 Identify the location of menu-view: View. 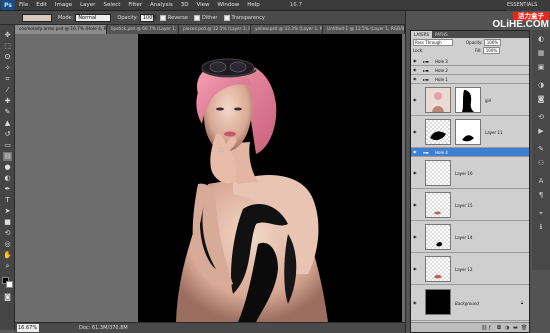
(202, 5).